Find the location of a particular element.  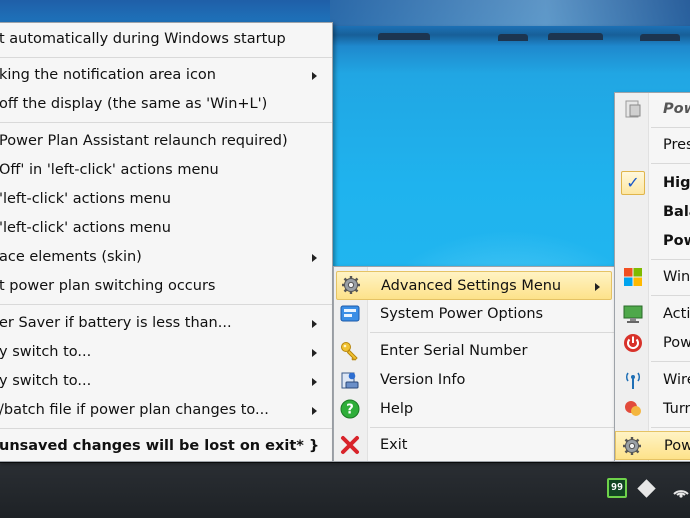

turn-off-icon is located at coordinates (633, 408).